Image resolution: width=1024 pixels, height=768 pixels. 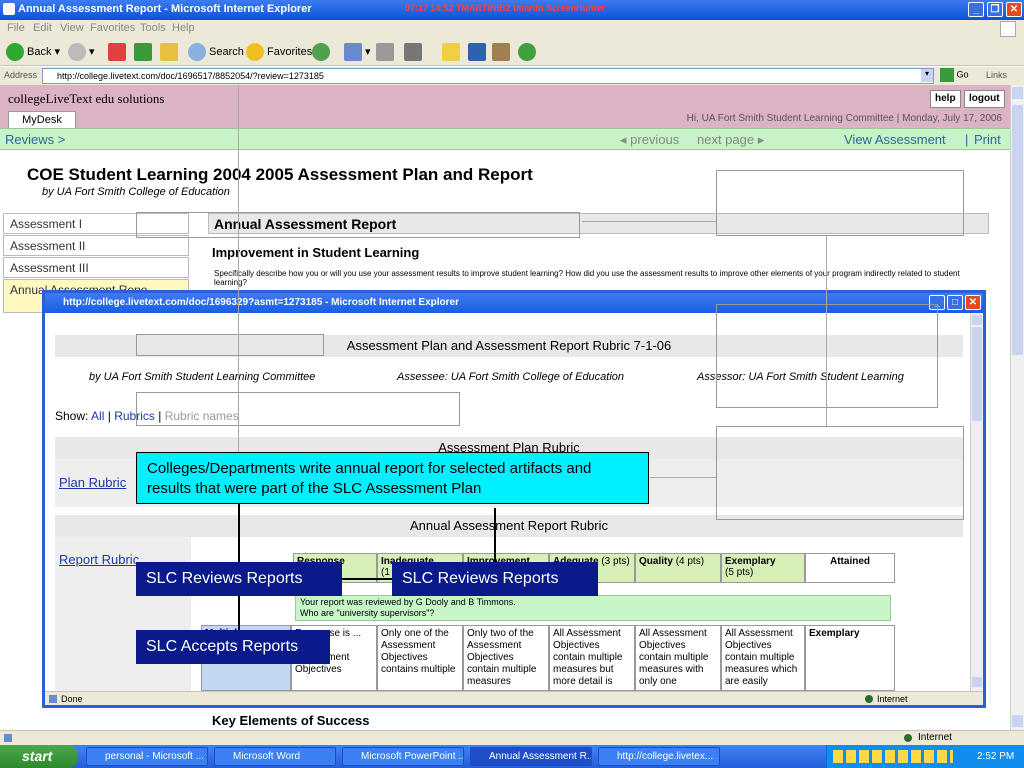 I want to click on mail-button: ▾, so click(x=357, y=52).